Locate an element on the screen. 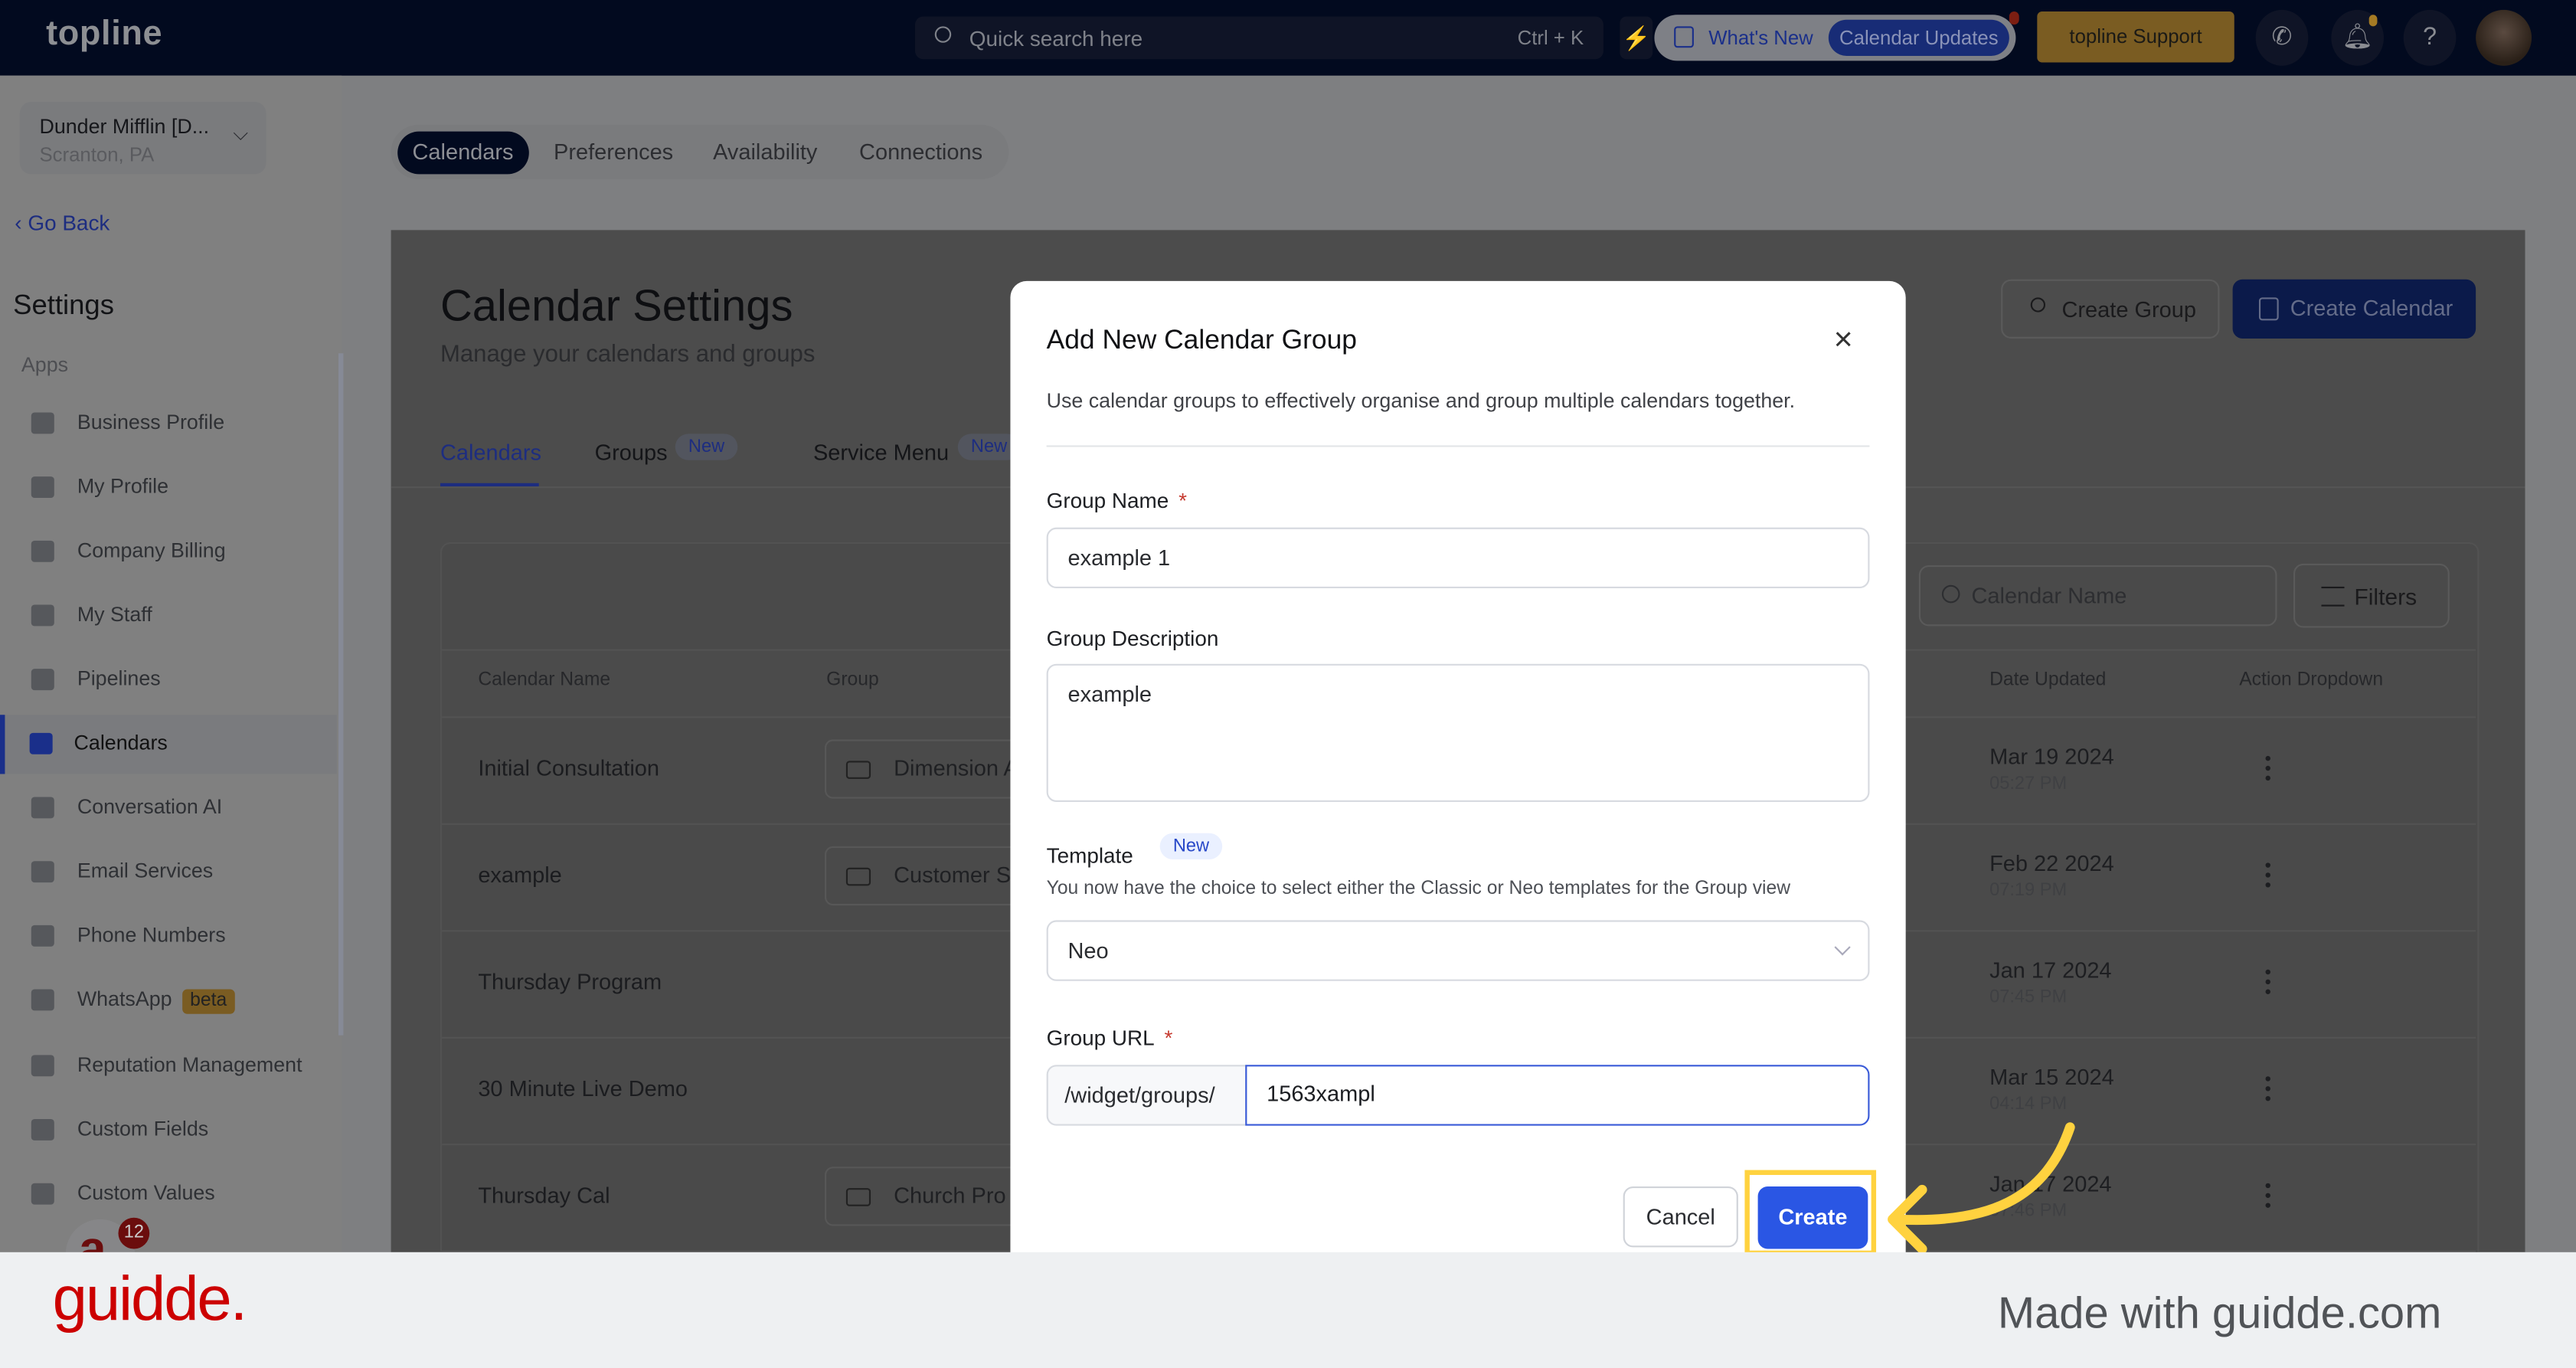  field-value: example is located at coordinates (1109, 694).